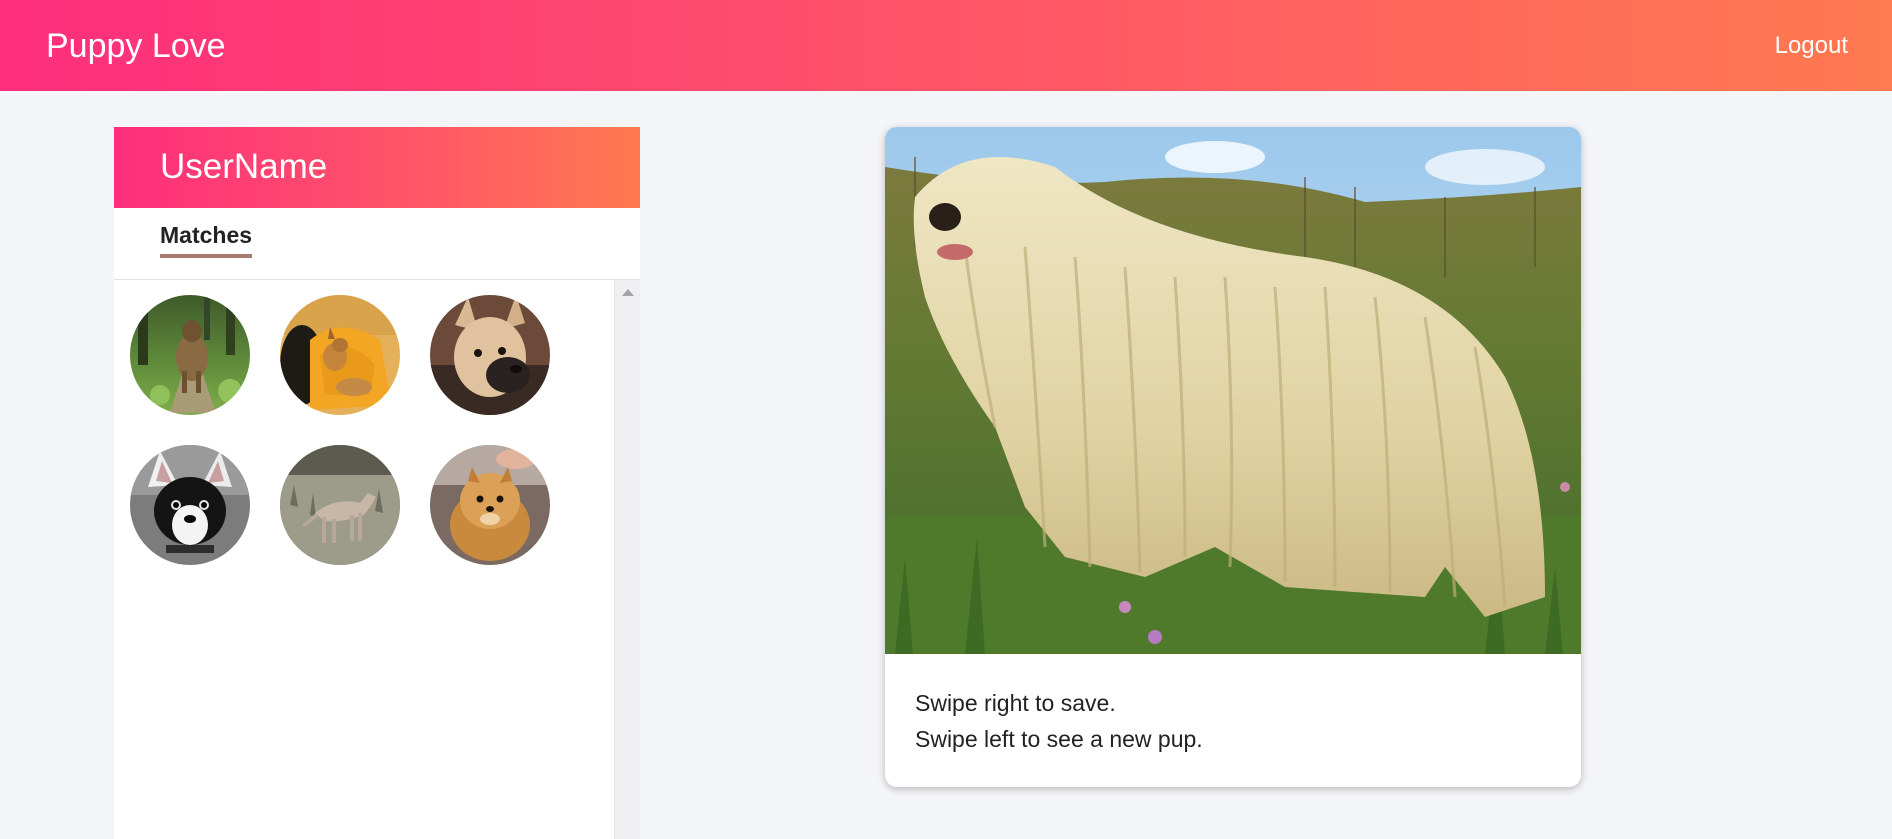 This screenshot has width=1892, height=839. I want to click on top-navbar: Puppy Love Logout, so click(946, 45).